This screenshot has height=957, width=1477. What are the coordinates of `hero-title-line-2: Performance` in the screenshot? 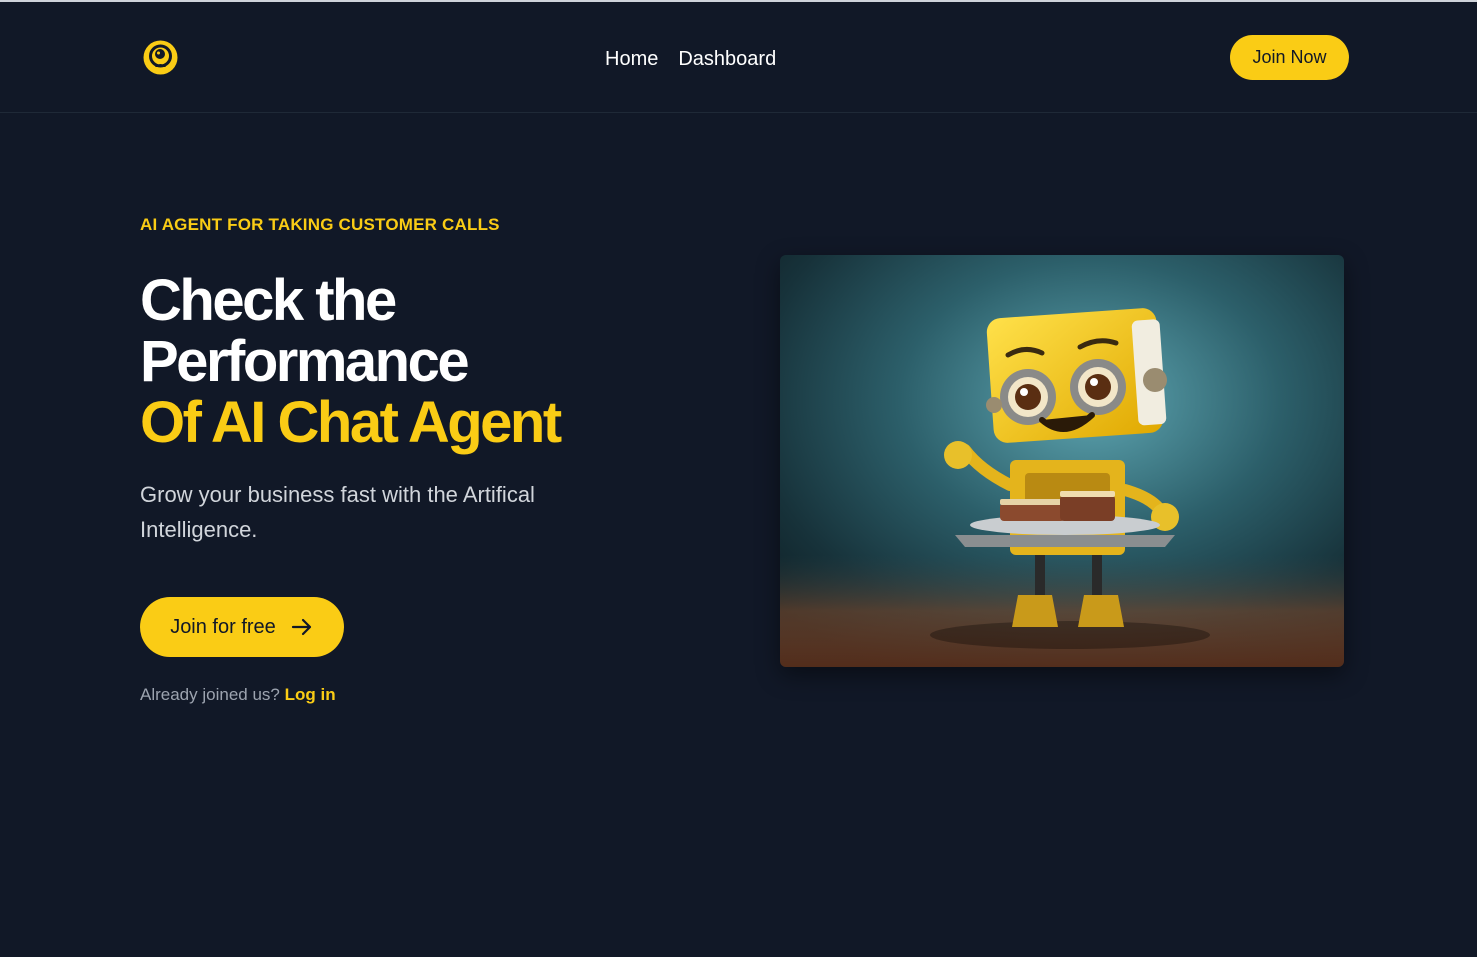 It's located at (305, 361).